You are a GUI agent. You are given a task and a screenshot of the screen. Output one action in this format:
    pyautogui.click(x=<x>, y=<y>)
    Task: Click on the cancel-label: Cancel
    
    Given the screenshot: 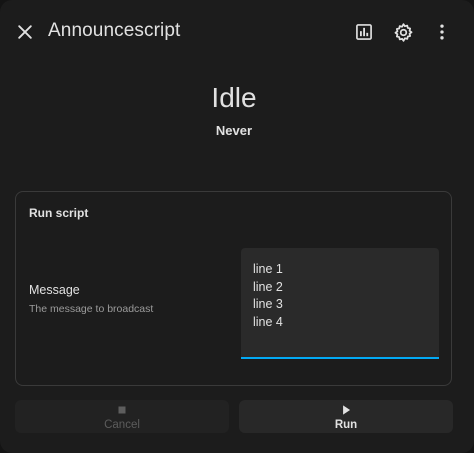 What is the action you would take?
    pyautogui.click(x=122, y=425)
    